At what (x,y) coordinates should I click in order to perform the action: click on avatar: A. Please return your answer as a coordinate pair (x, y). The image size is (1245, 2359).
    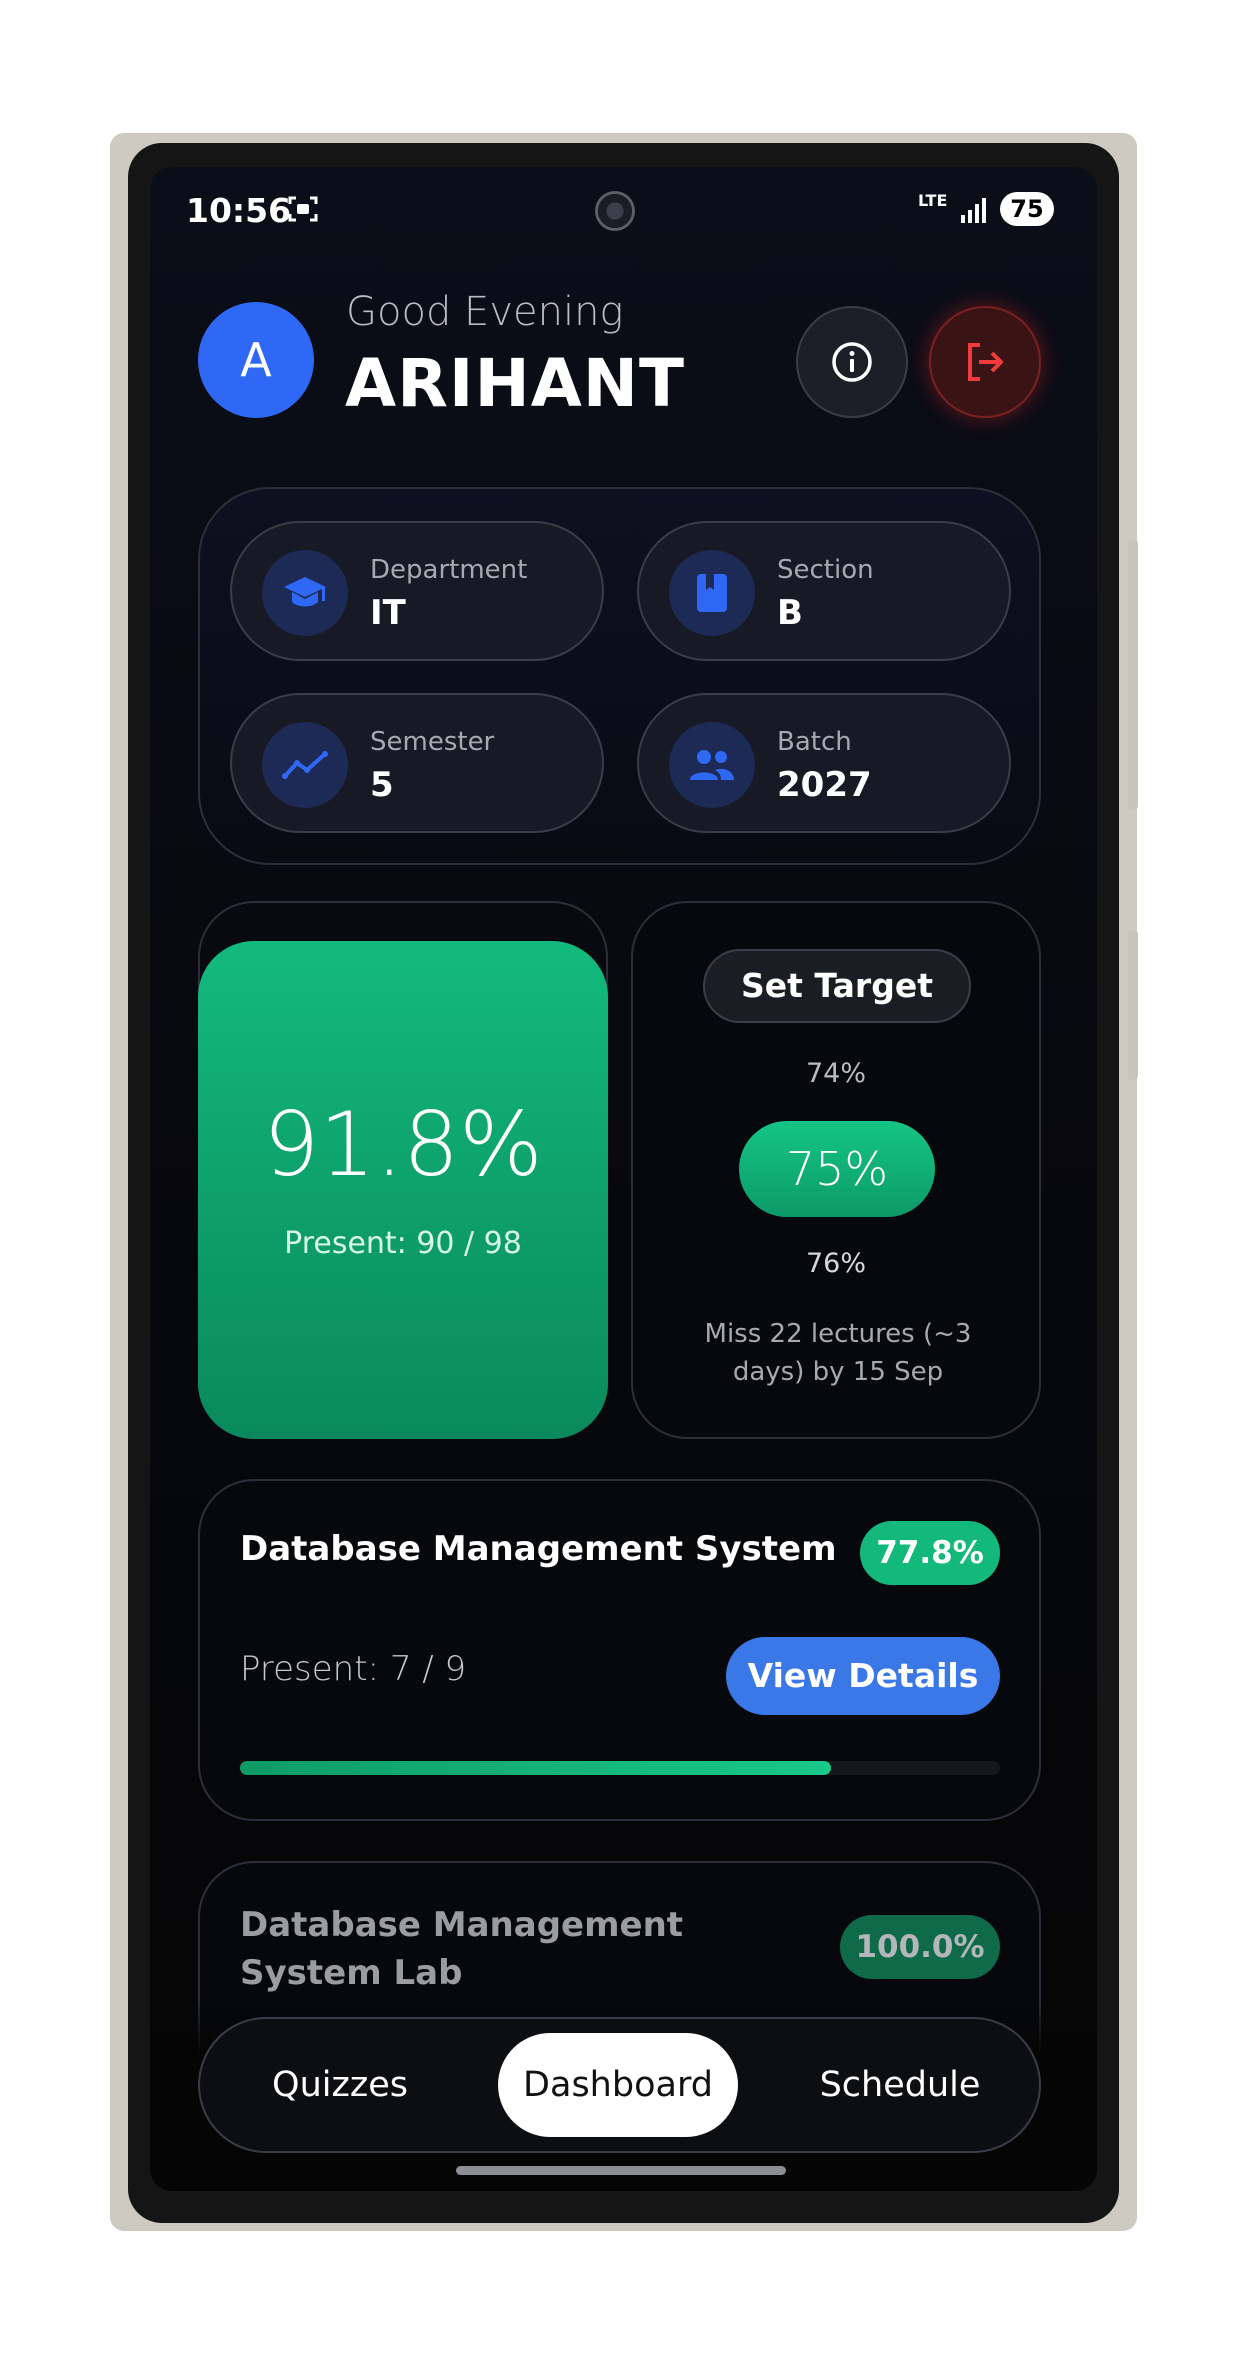
    Looking at the image, I should click on (256, 360).